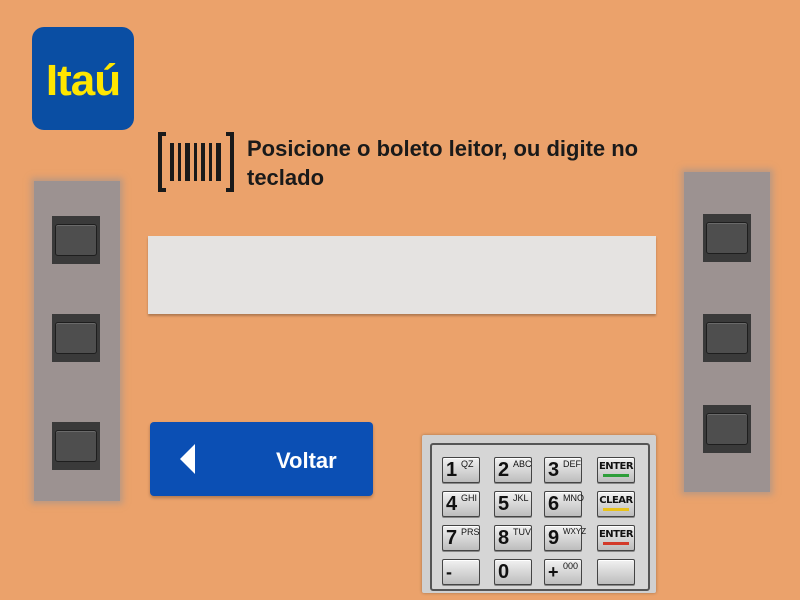 This screenshot has height=600, width=800. I want to click on key-plus: +000, so click(563, 572).